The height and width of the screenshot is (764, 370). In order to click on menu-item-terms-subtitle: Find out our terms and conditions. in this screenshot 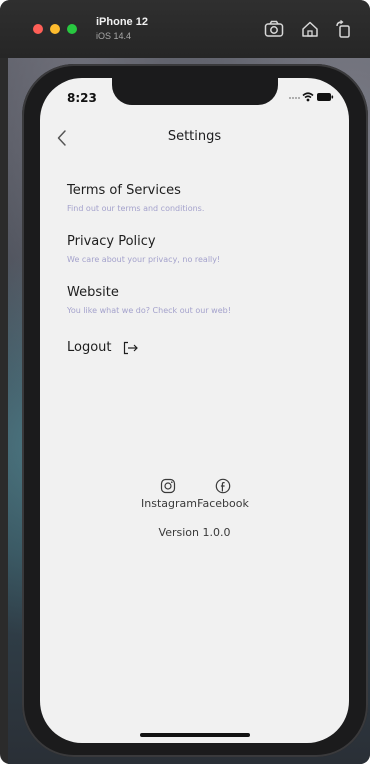, I will do `click(136, 208)`.